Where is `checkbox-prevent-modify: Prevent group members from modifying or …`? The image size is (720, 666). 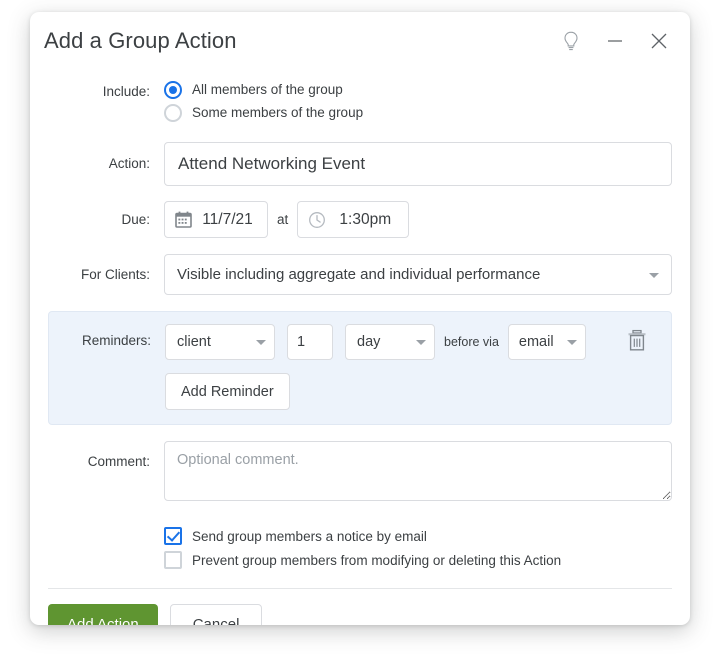 checkbox-prevent-modify: Prevent group members from modifying or … is located at coordinates (418, 560).